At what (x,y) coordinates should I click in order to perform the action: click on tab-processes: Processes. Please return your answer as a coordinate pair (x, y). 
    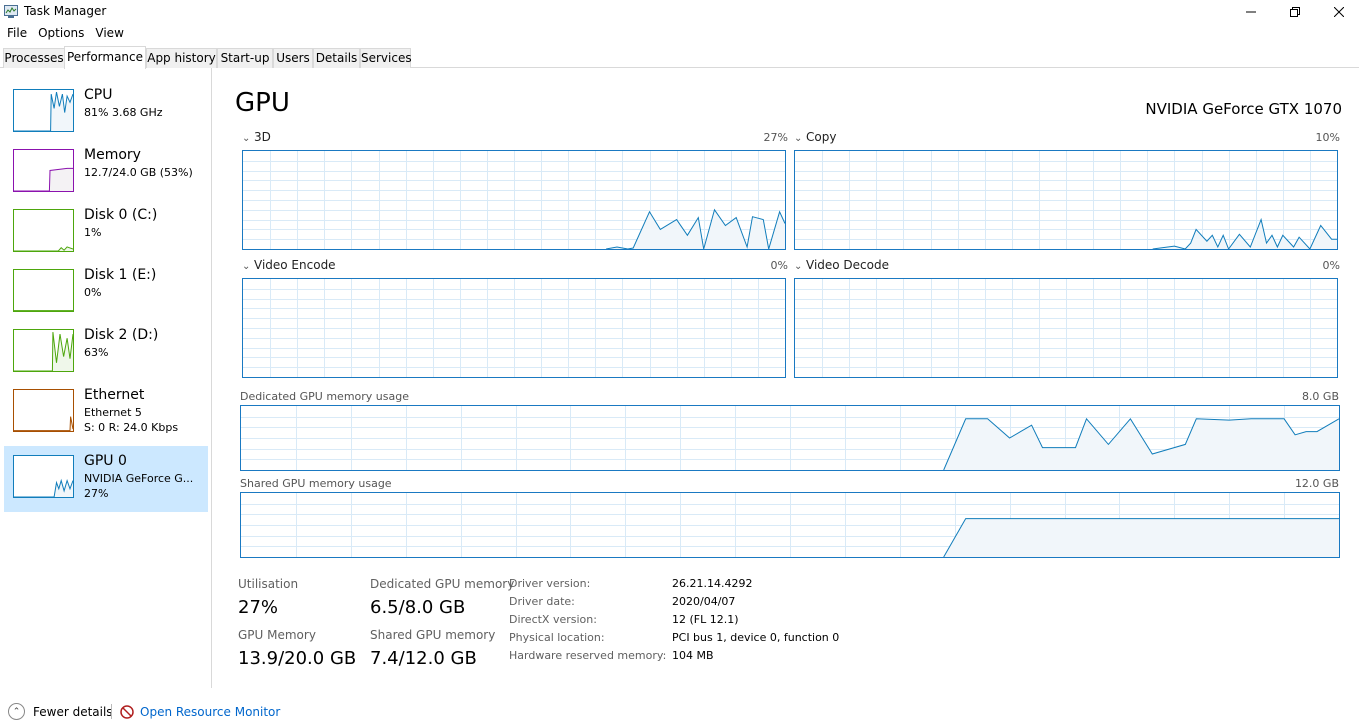
    Looking at the image, I should click on (34, 58).